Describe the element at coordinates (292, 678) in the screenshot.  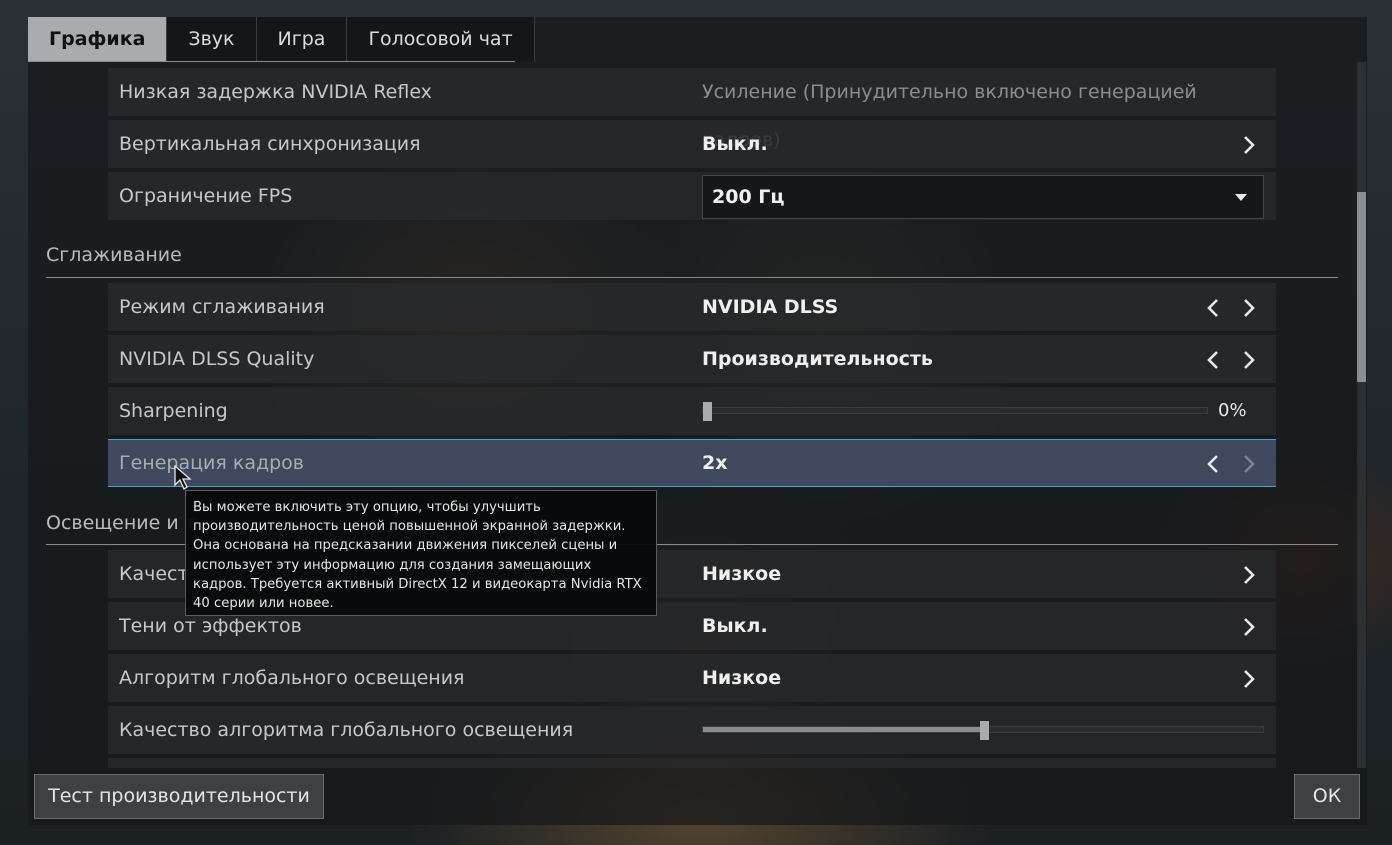
I see `setting-label: Алгоритм глобального освещения` at that location.